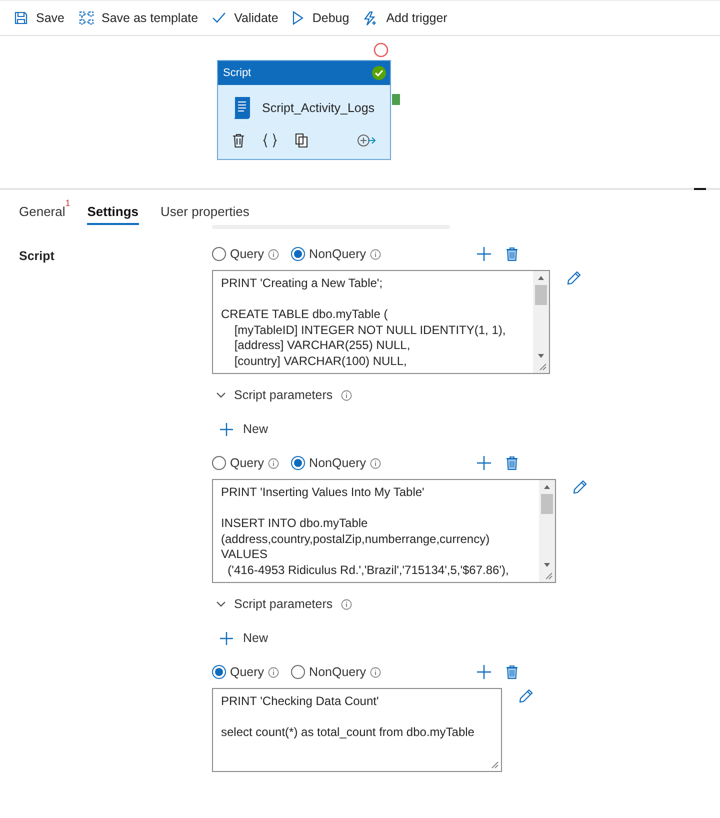 This screenshot has height=818, width=720. Describe the element at coordinates (219, 18) in the screenshot. I see `check-icon` at that location.